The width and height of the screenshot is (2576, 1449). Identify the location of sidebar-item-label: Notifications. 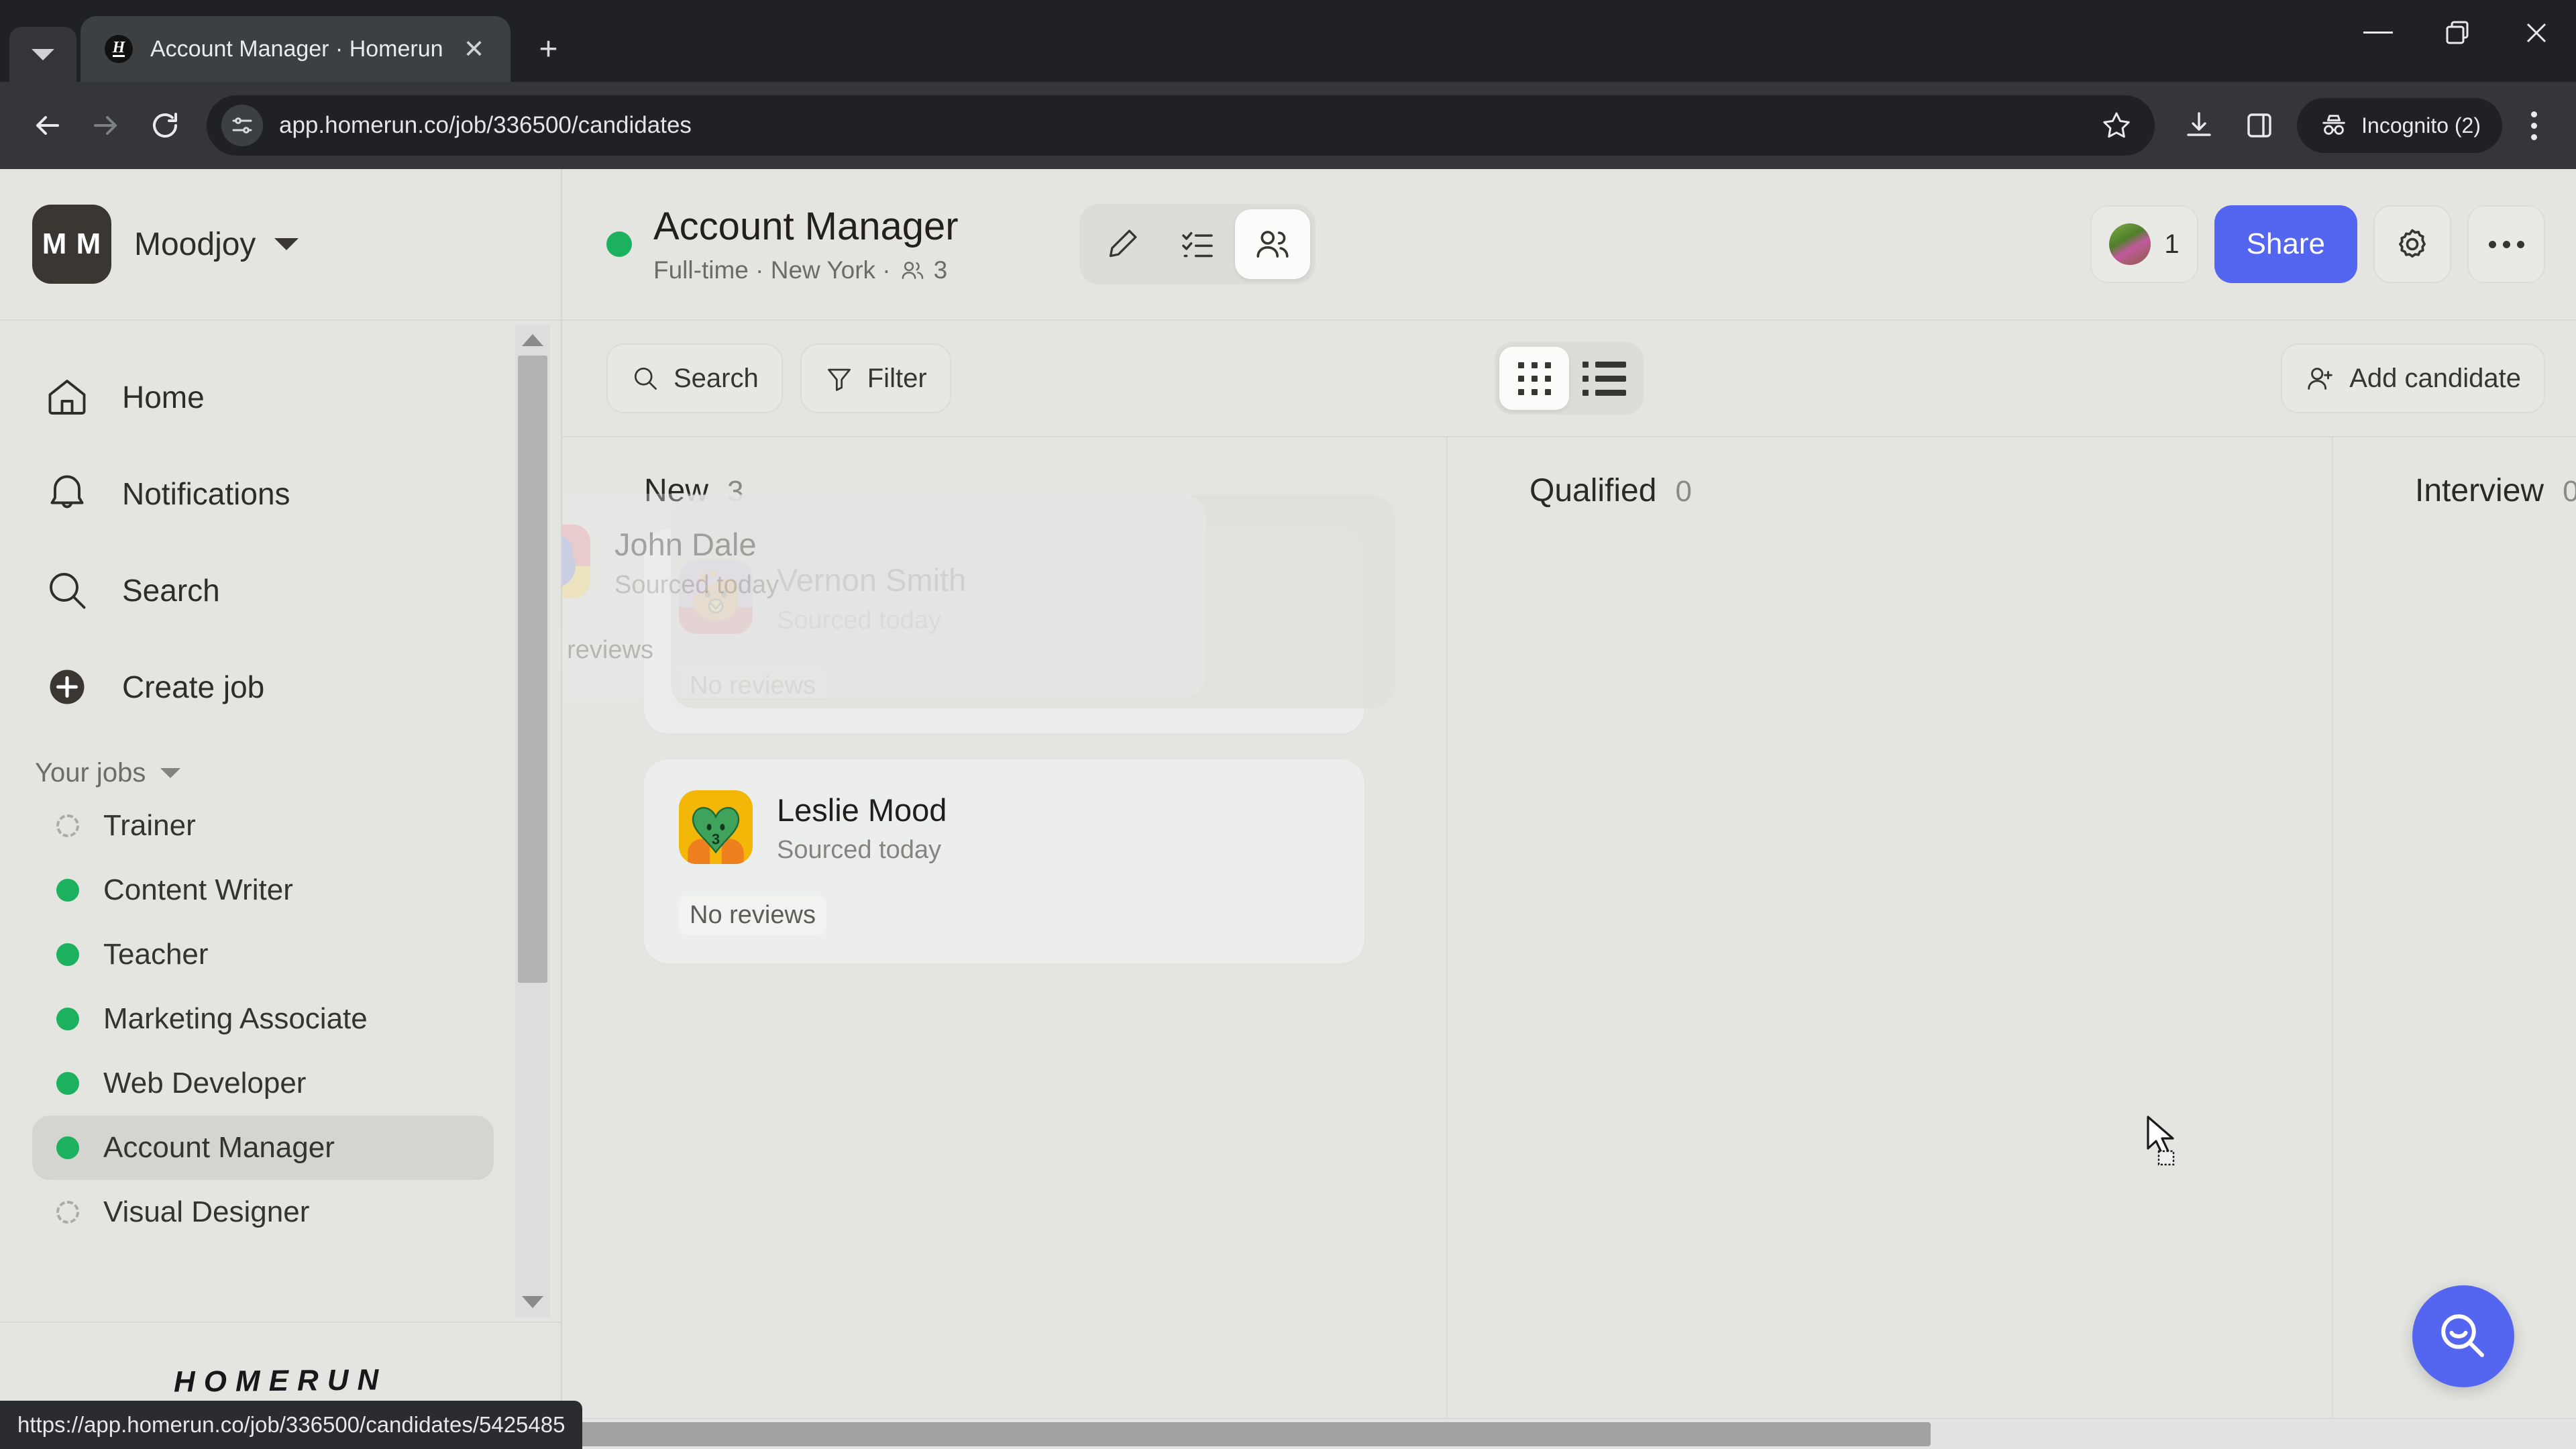
(206, 493).